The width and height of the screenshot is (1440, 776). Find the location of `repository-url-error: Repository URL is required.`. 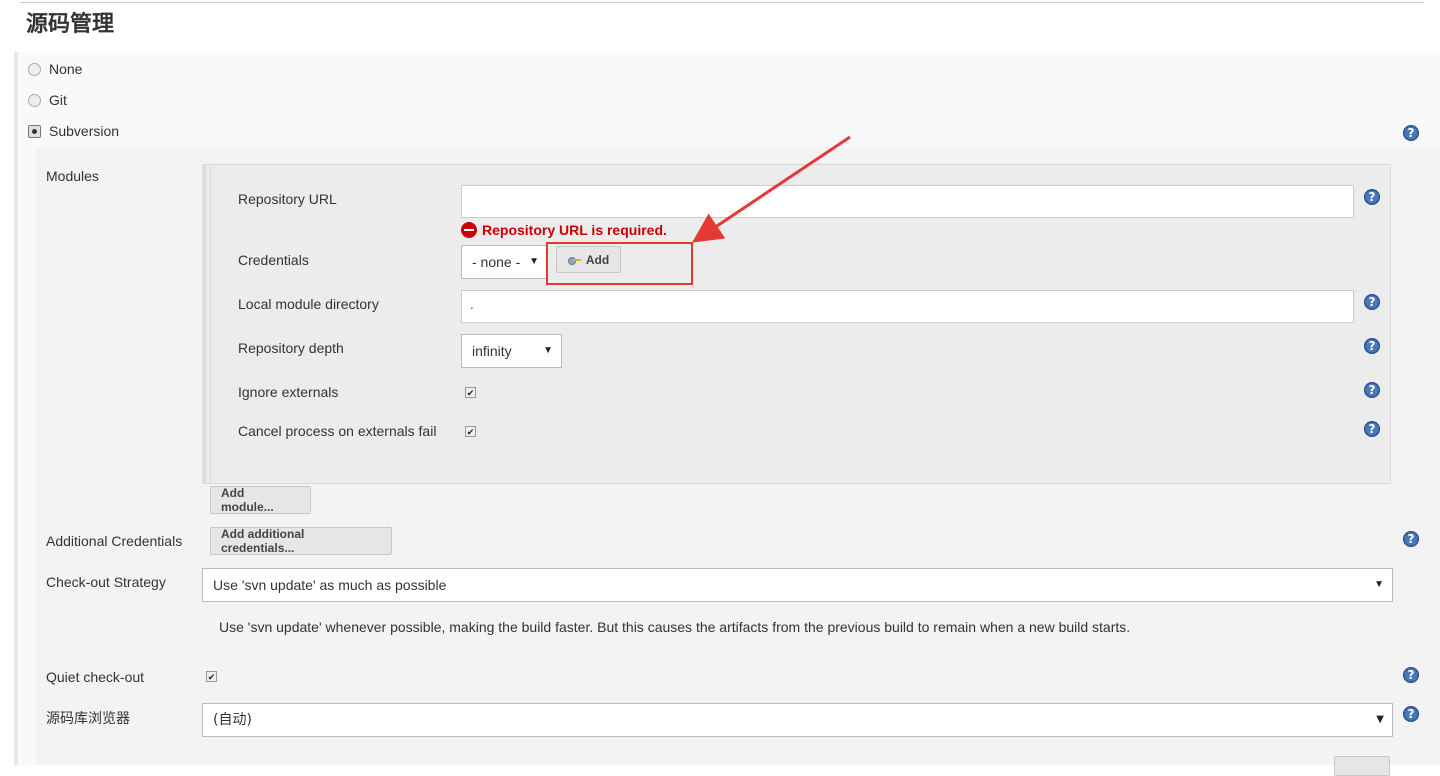

repository-url-error: Repository URL is required. is located at coordinates (564, 230).